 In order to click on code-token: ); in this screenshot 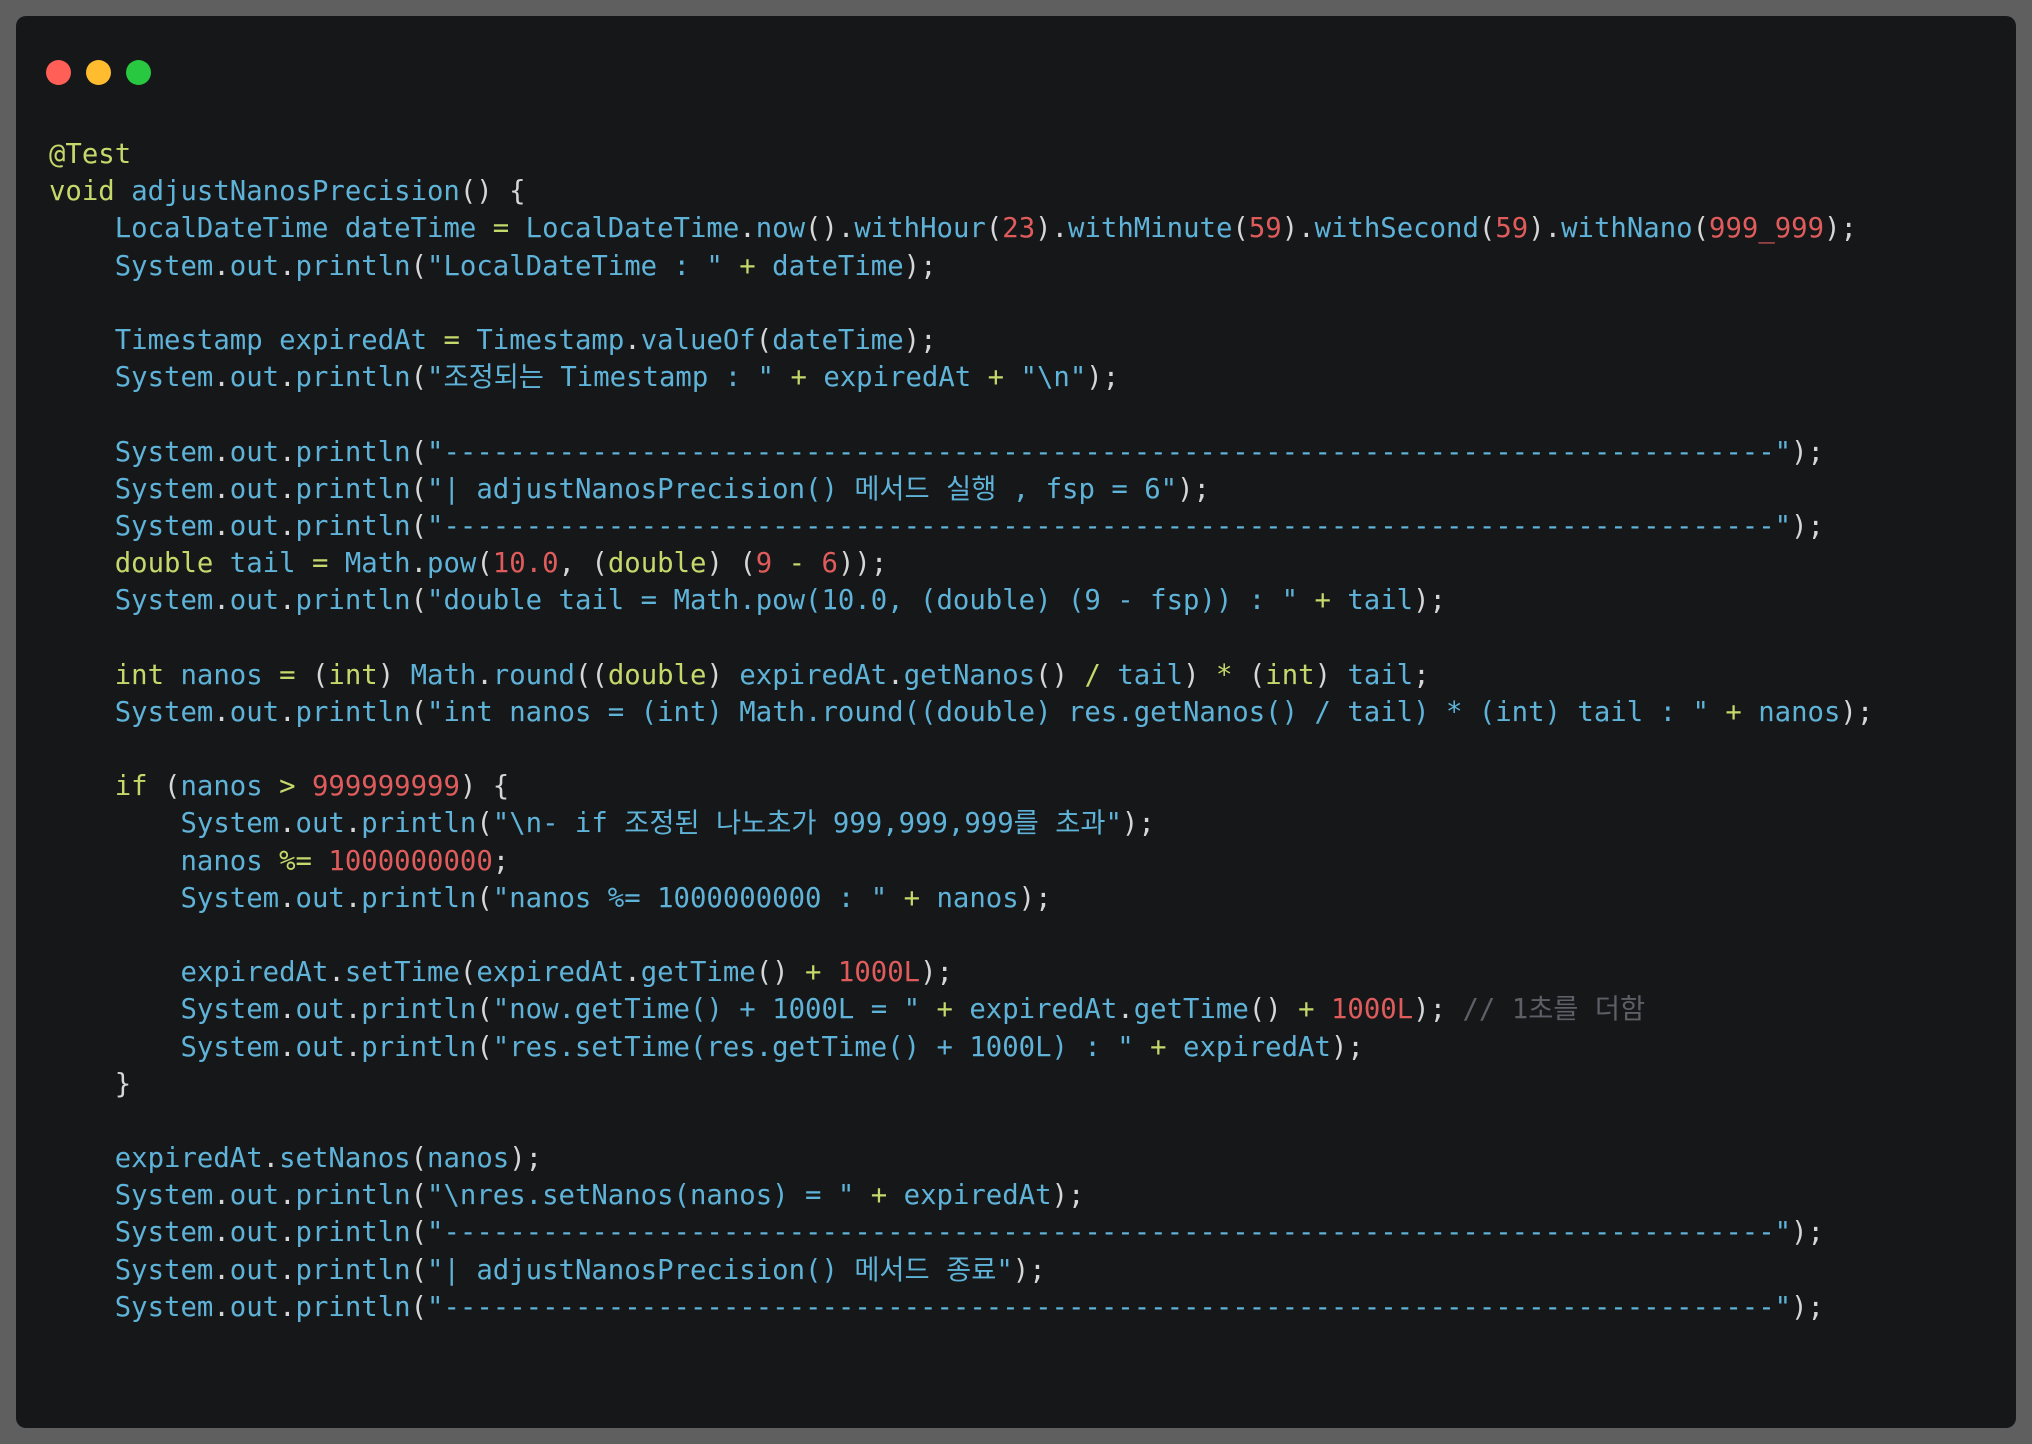, I will do `click(1193, 489)`.